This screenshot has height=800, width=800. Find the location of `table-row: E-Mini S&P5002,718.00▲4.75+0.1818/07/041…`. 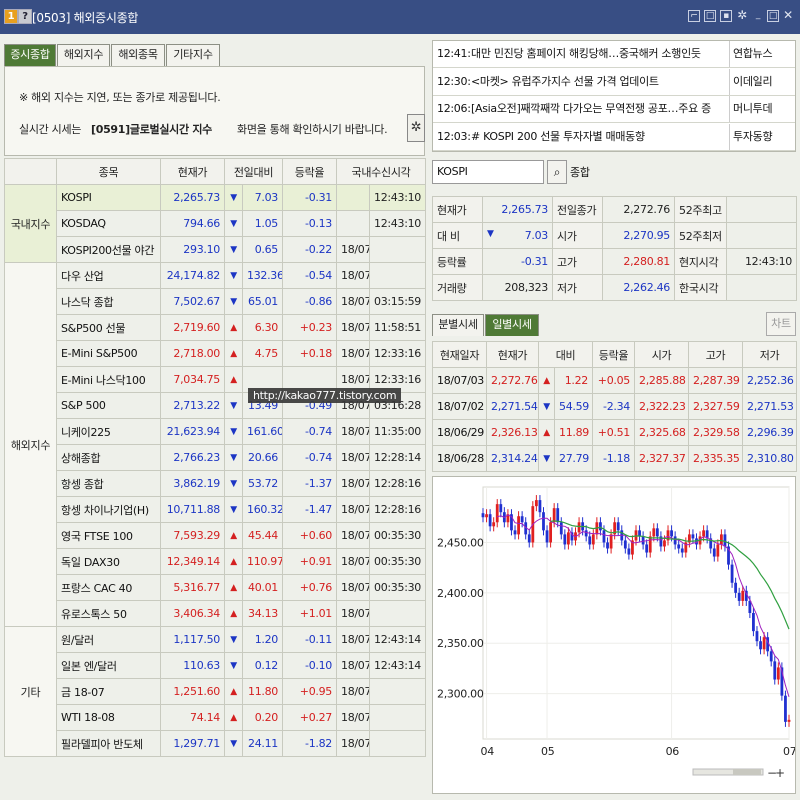

table-row: E-Mini S&P5002,718.00▲4.75+0.1818/07/041… is located at coordinates (216, 353).